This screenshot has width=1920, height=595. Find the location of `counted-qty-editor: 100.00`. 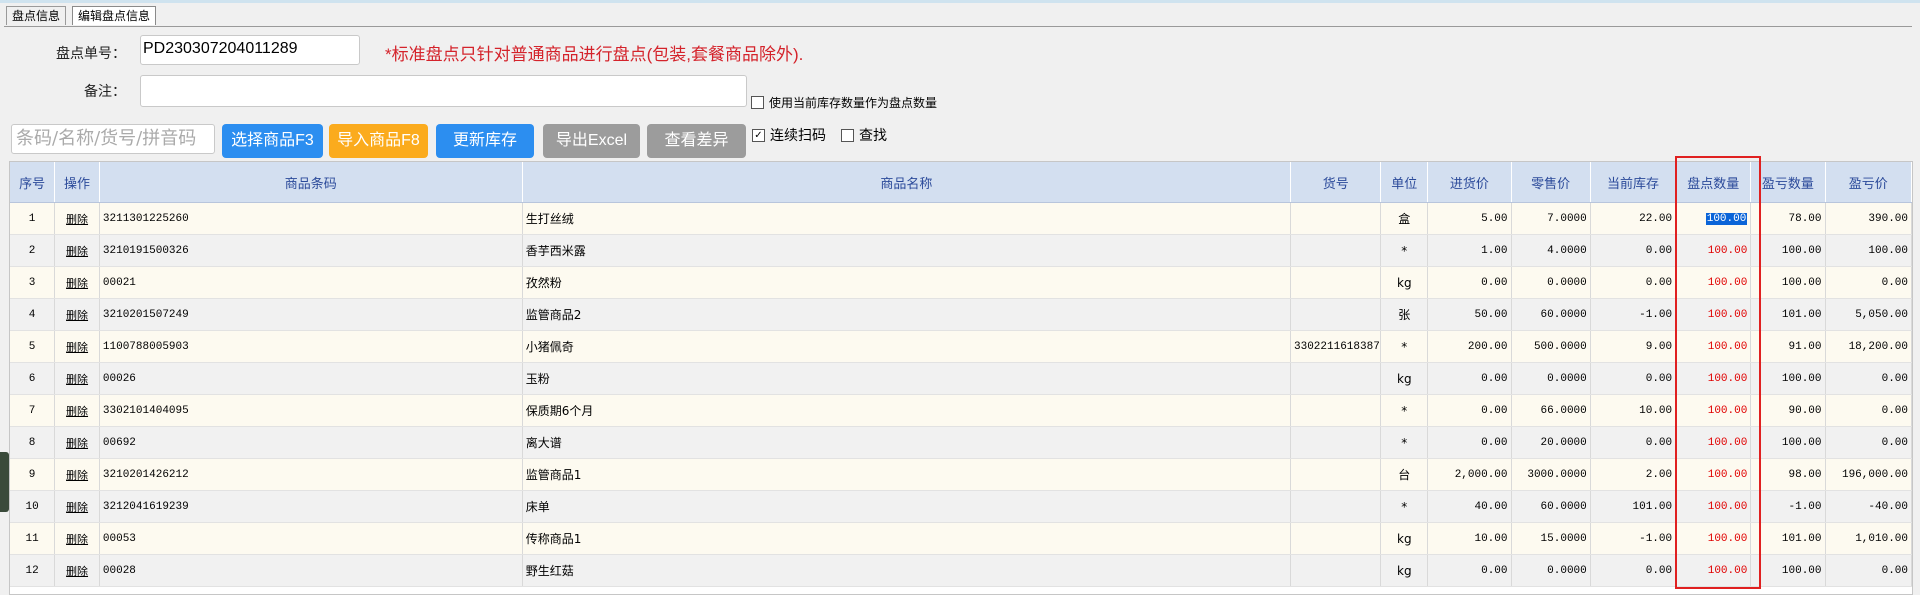

counted-qty-editor: 100.00 is located at coordinates (1726, 218).